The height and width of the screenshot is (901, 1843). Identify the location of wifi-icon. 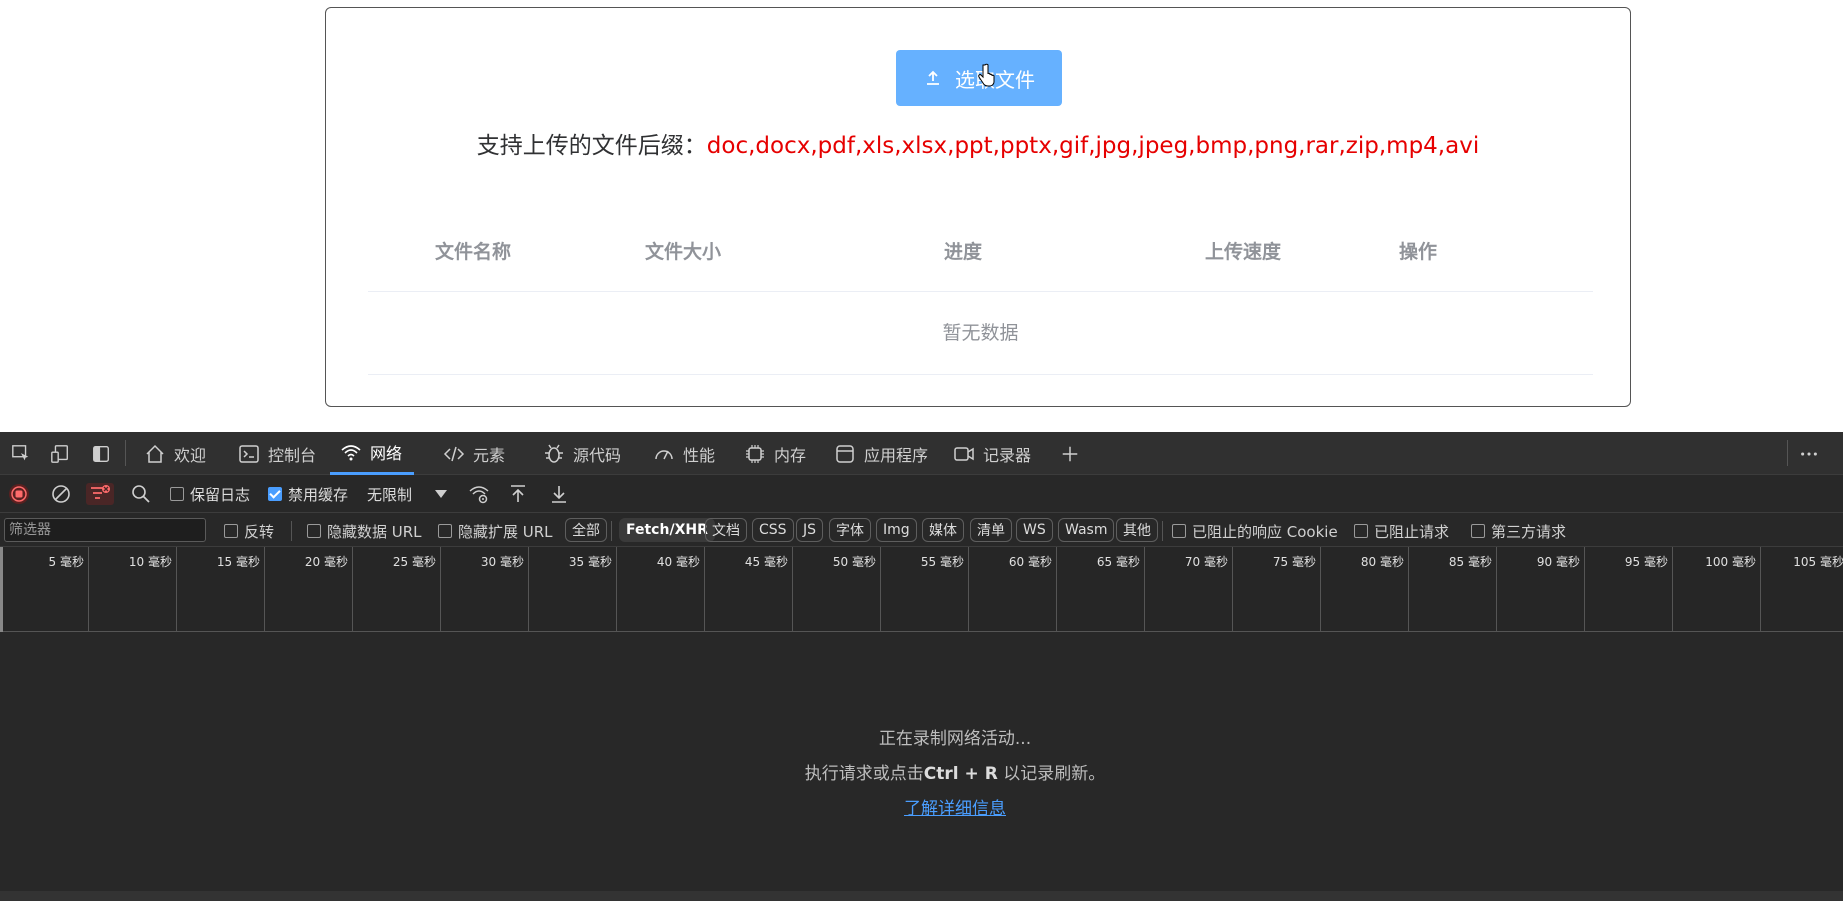
(351, 453).